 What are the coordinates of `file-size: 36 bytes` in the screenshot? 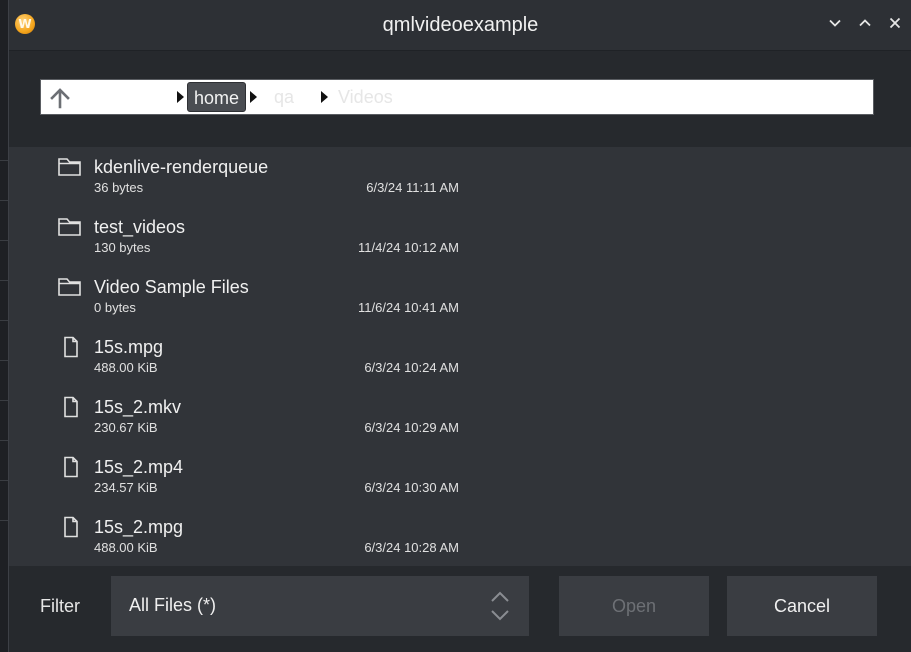 It's located at (119, 187).